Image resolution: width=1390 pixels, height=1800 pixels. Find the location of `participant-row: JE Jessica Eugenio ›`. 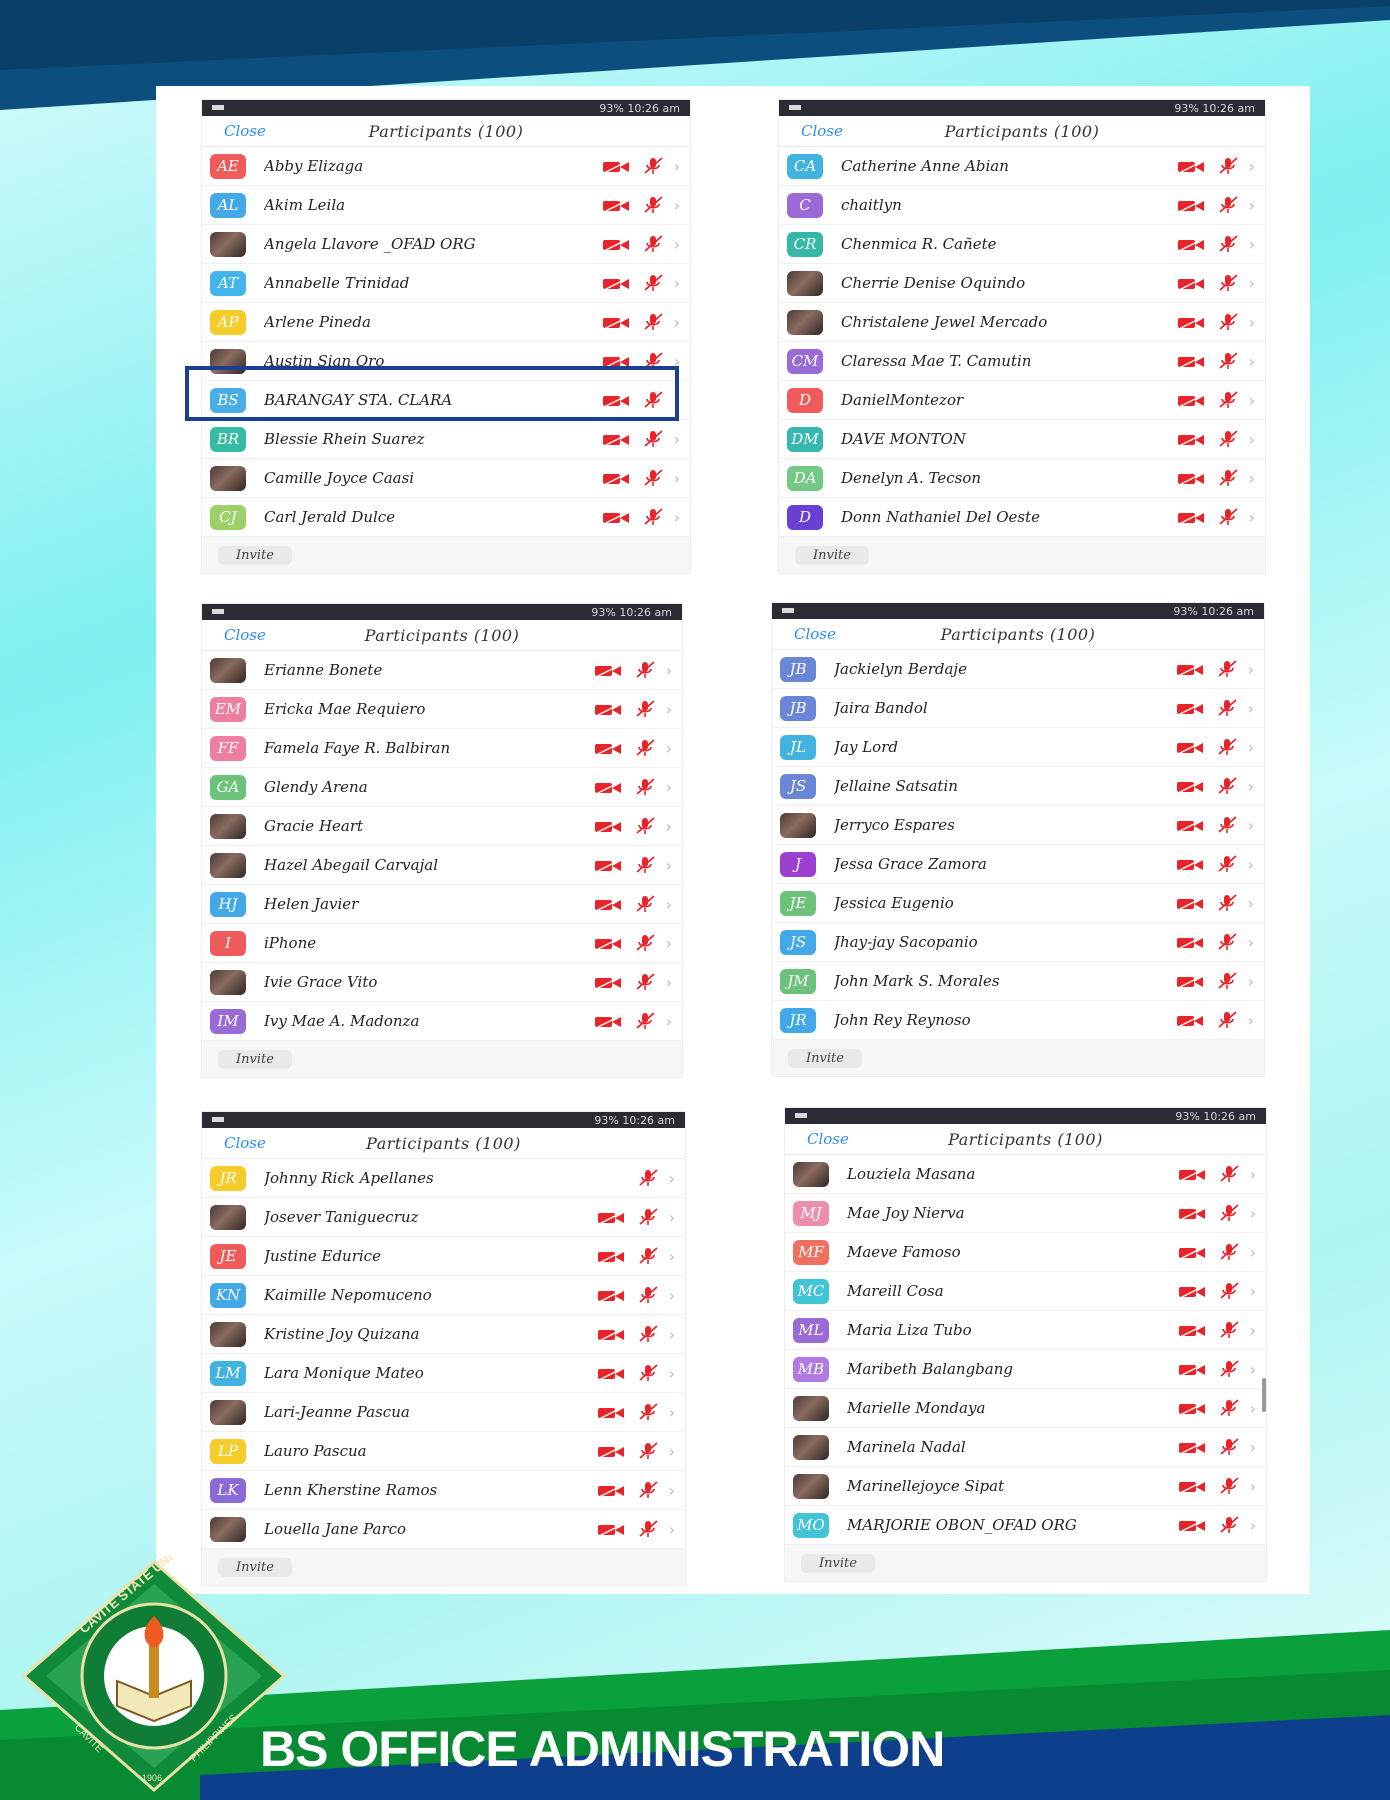

participant-row: JE Jessica Eugenio › is located at coordinates (1018, 903).